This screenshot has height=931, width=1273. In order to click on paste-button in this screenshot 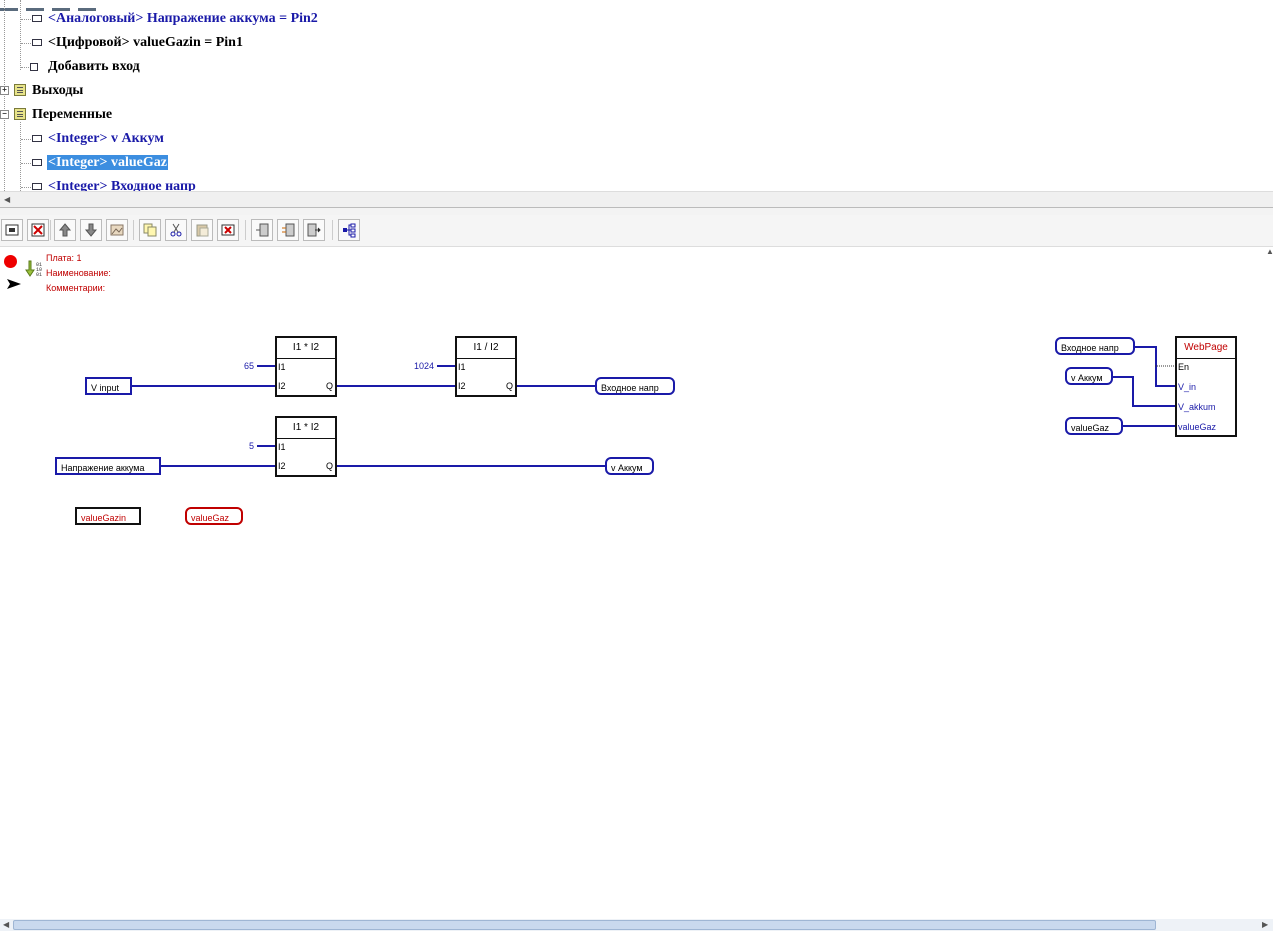, I will do `click(202, 230)`.